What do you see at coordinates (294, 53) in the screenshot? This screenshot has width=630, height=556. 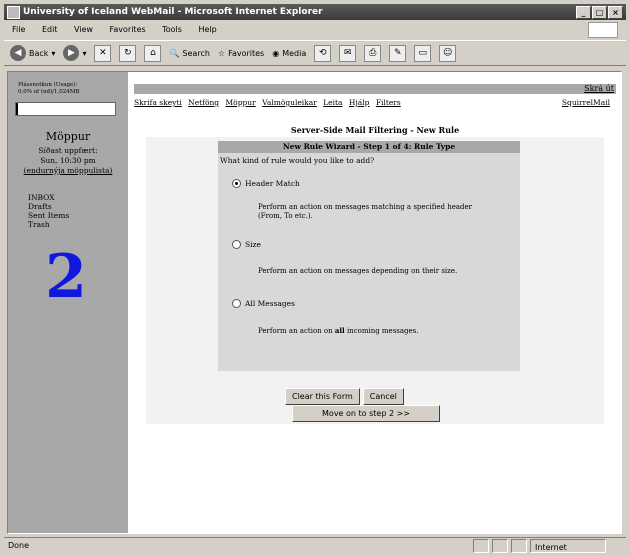 I see `media-label: Media` at bounding box center [294, 53].